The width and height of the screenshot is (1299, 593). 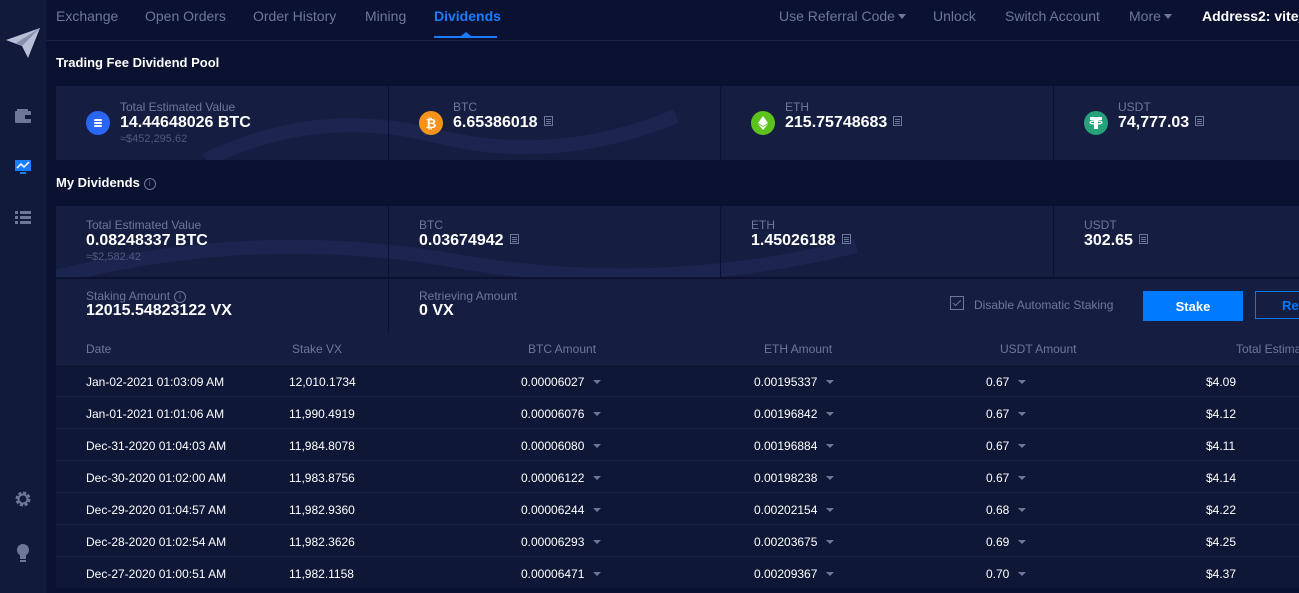 I want to click on cell-eth-amount: 0.00202154, so click(x=794, y=510).